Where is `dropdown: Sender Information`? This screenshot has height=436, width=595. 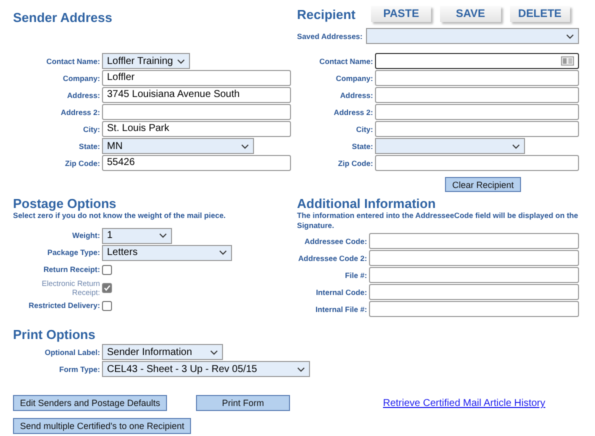 dropdown: Sender Information is located at coordinates (162, 352).